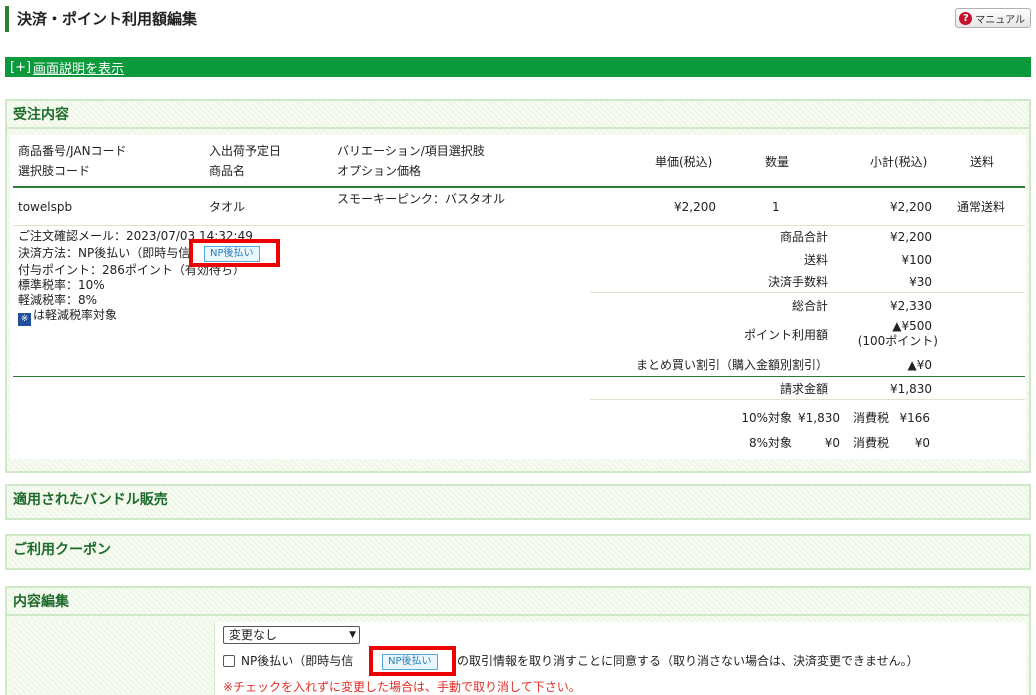 The image size is (1036, 695). What do you see at coordinates (518, 67) in the screenshot?
I see `help-bar: [+] 画面説明を表示` at bounding box center [518, 67].